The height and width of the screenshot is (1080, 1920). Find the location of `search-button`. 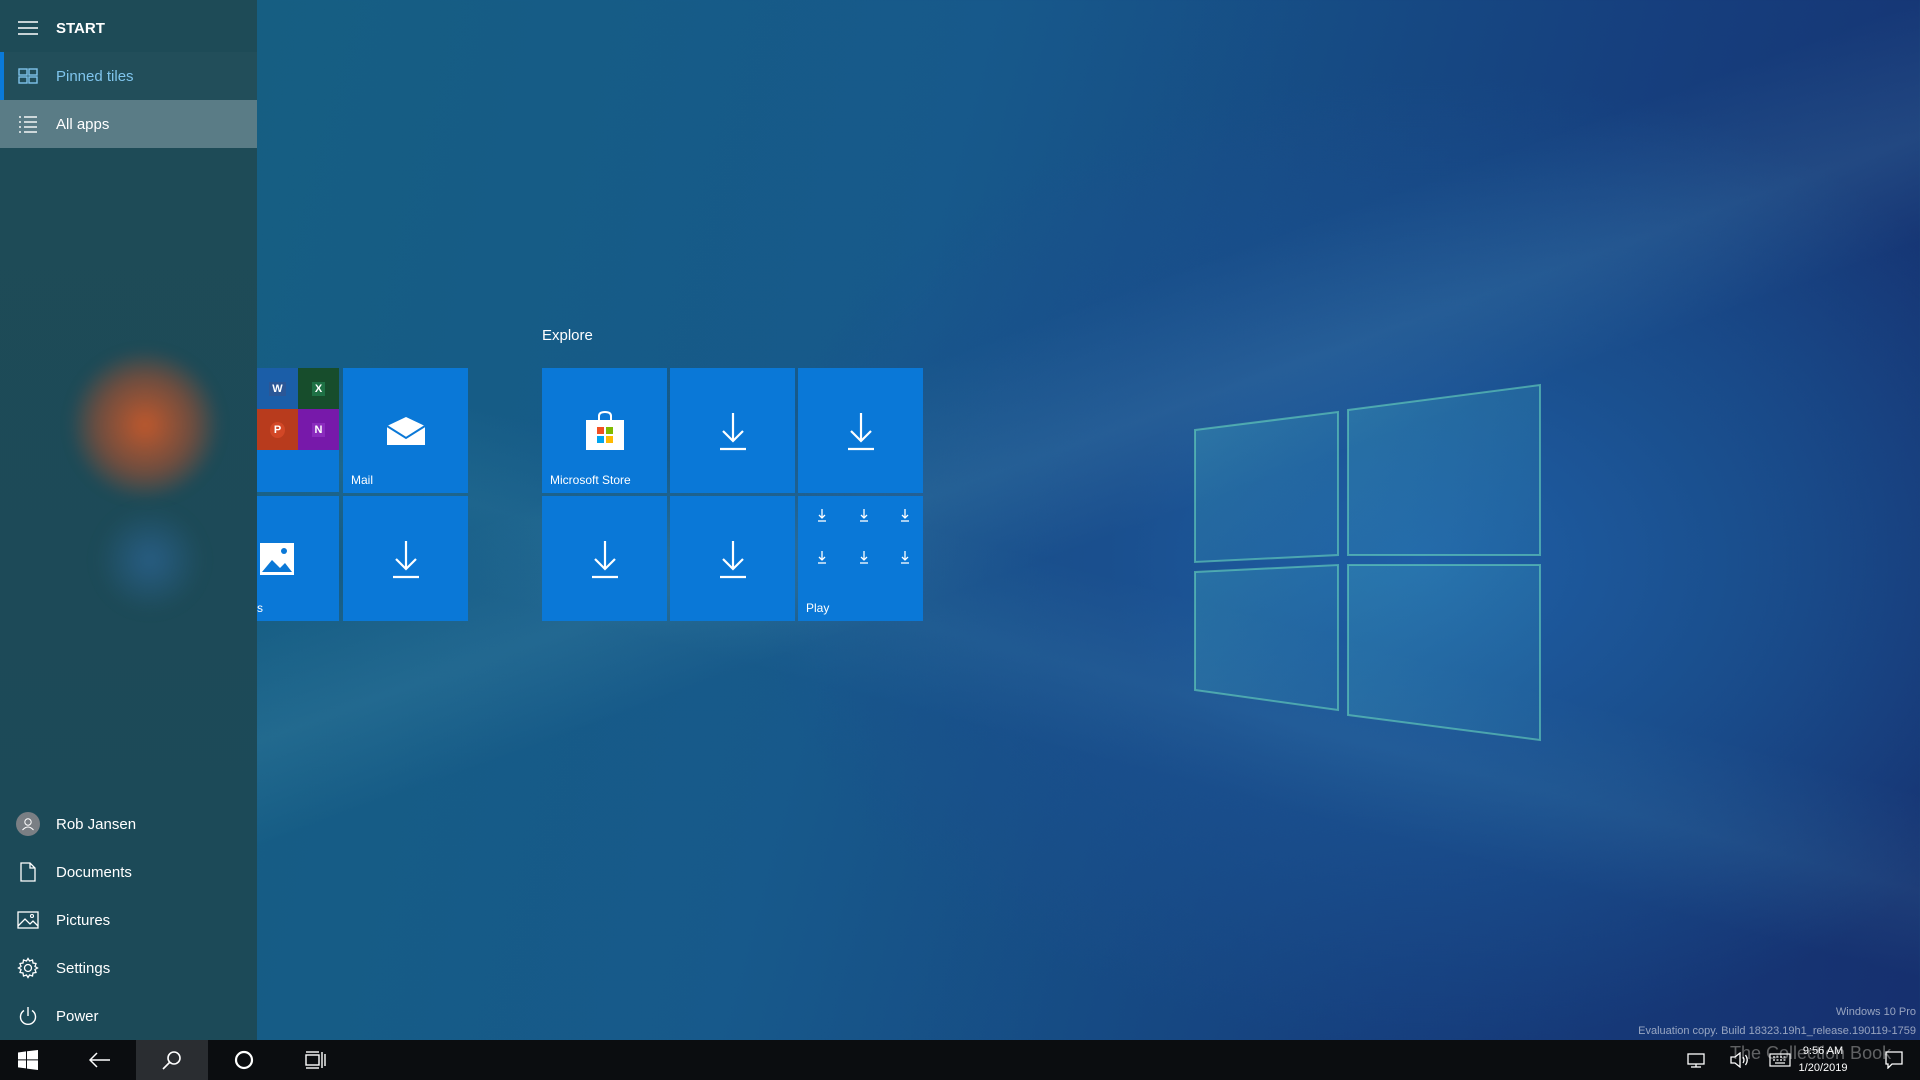

search-button is located at coordinates (172, 1060).